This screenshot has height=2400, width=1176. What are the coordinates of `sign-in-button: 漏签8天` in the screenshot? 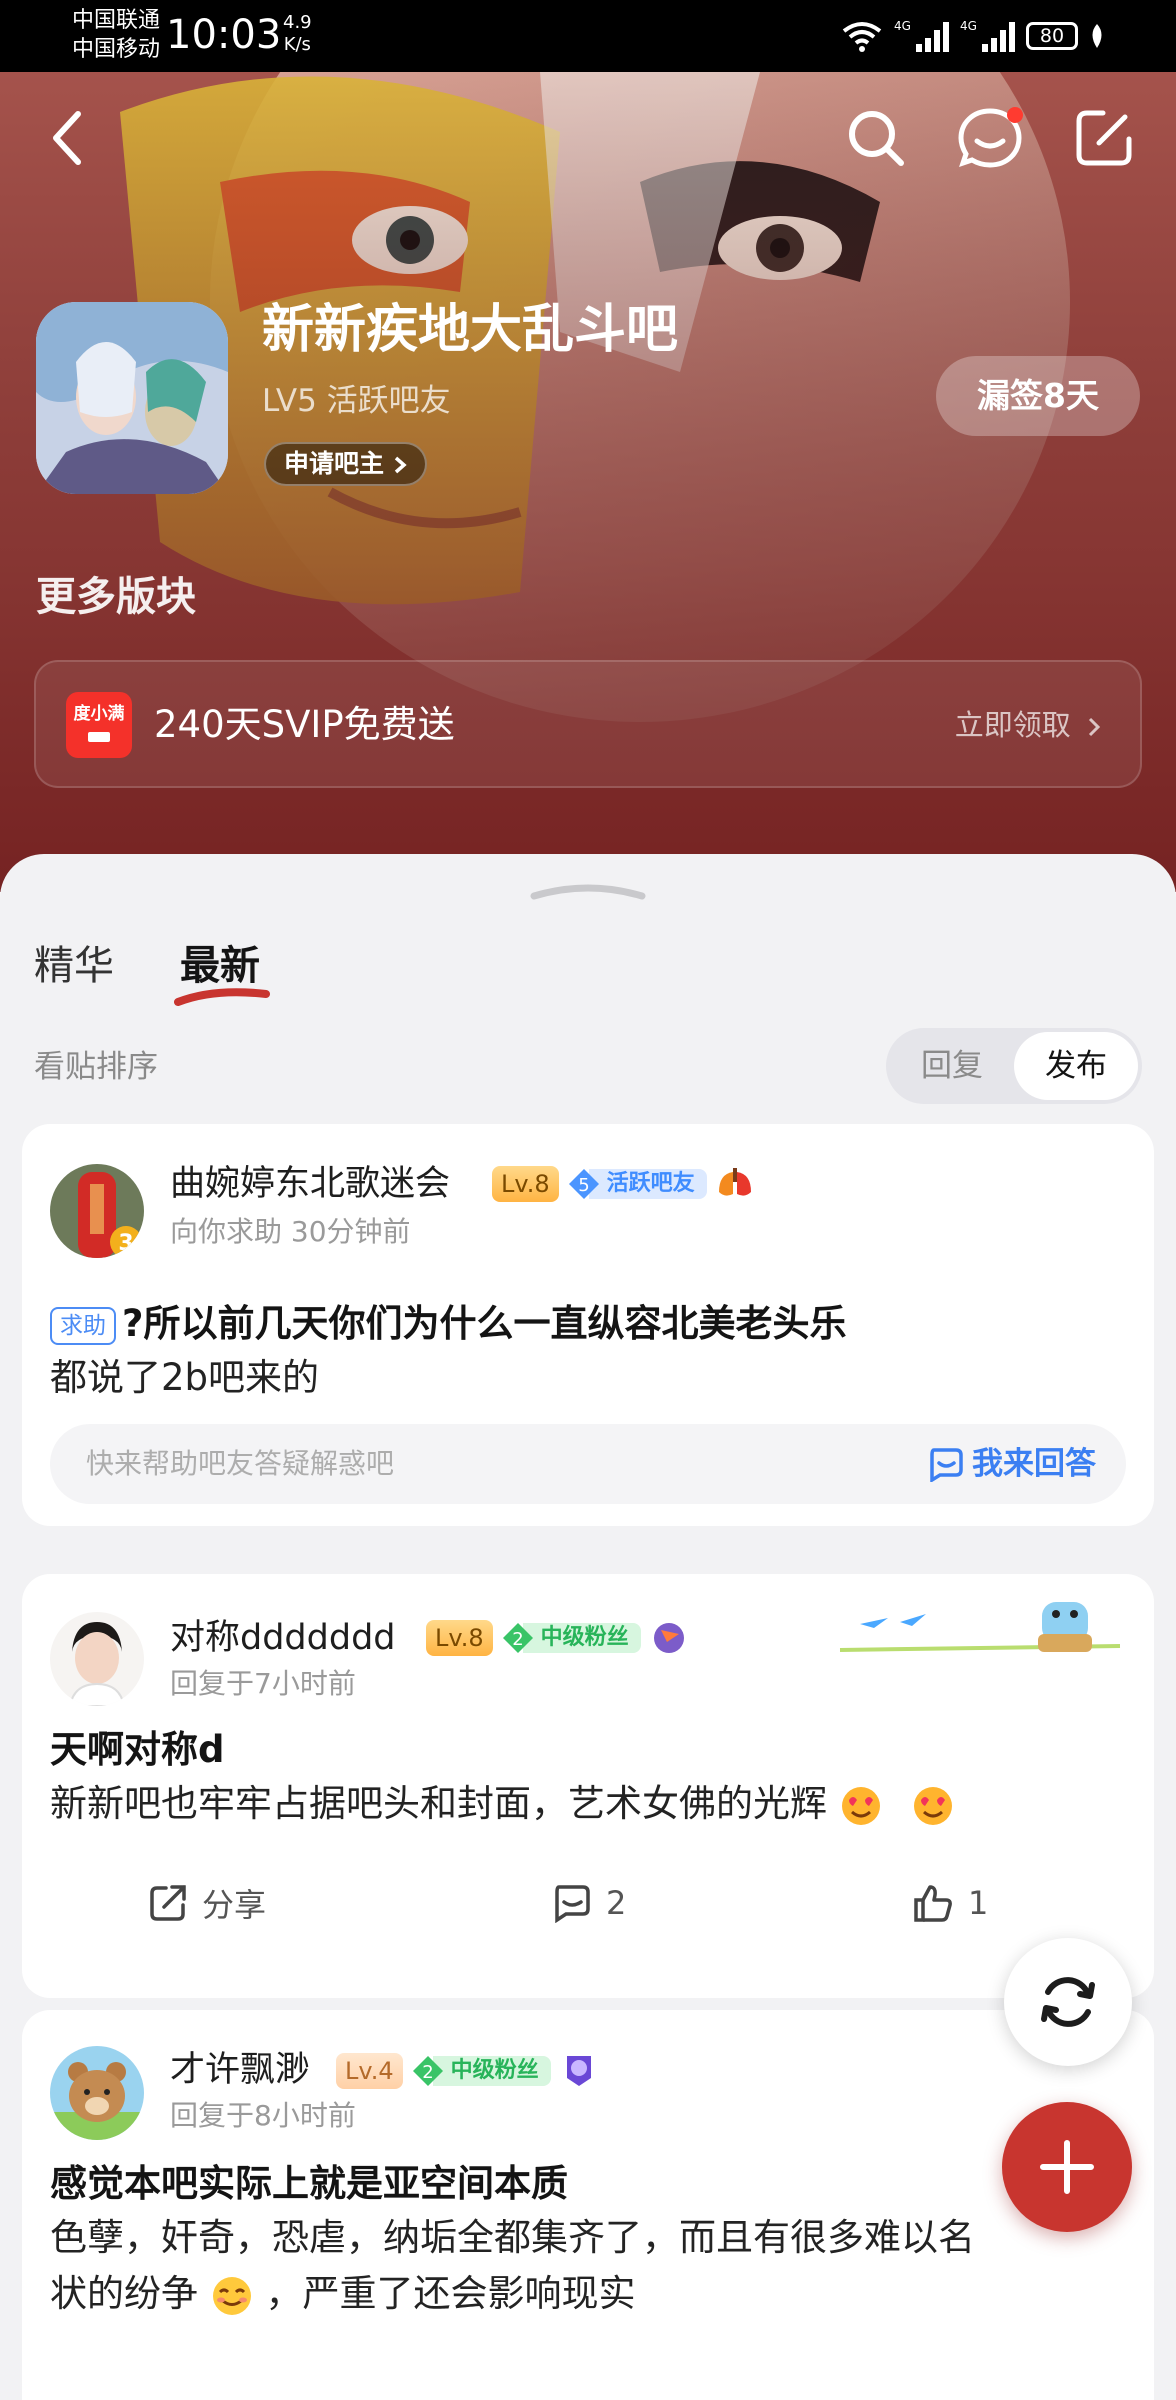 It's located at (1038, 396).